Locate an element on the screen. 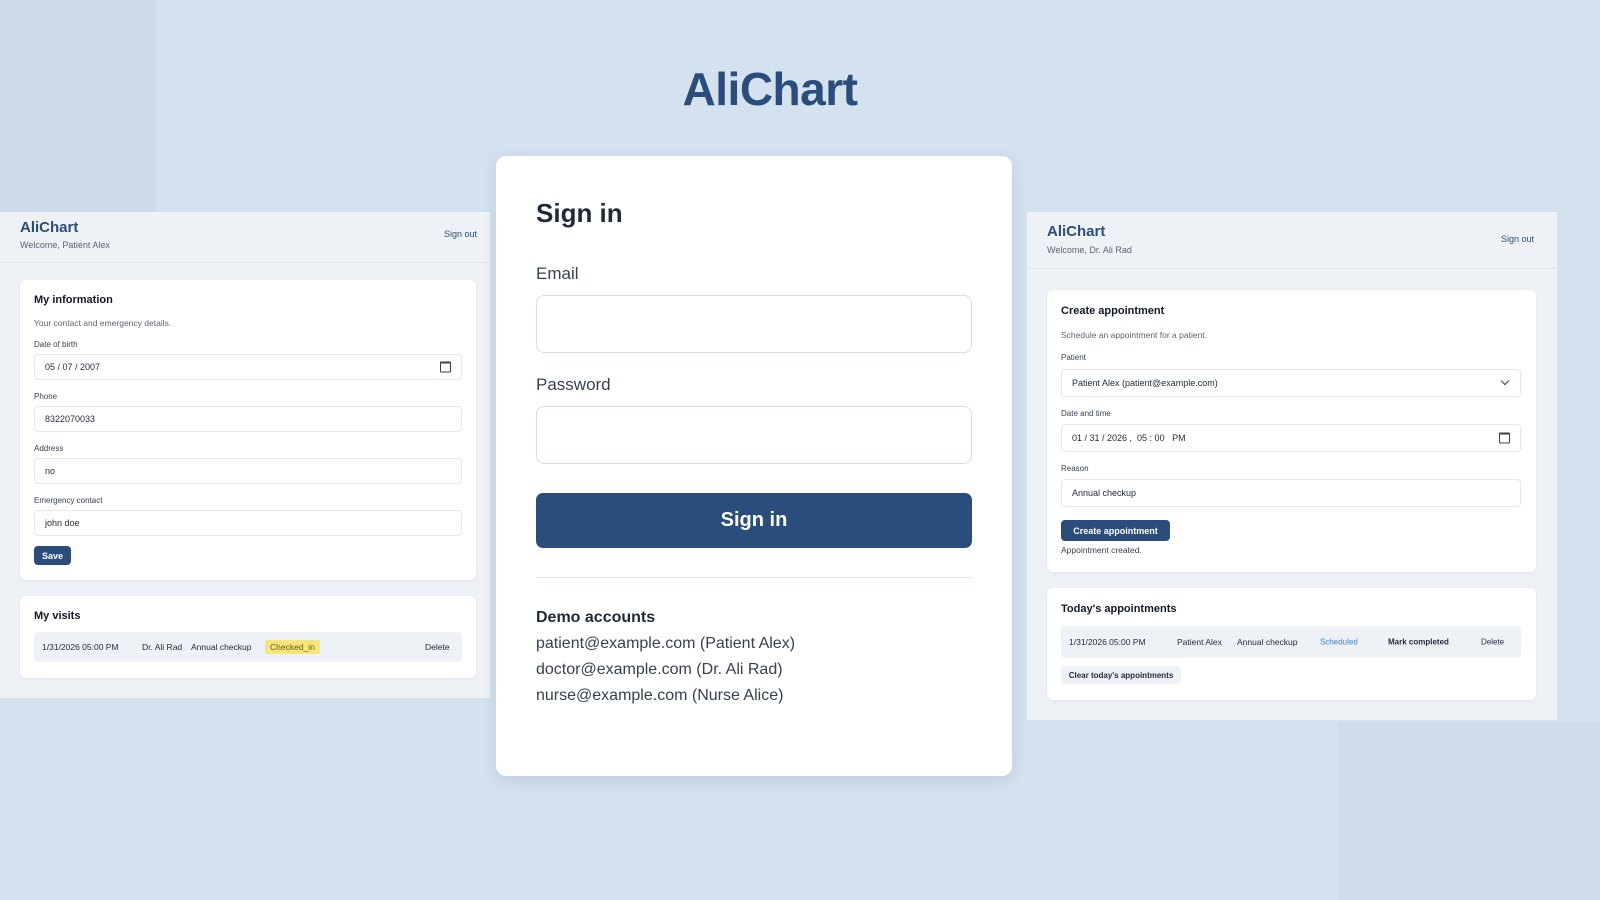 The height and width of the screenshot is (900, 1600). datetime-label: Date and time is located at coordinates (1086, 413).